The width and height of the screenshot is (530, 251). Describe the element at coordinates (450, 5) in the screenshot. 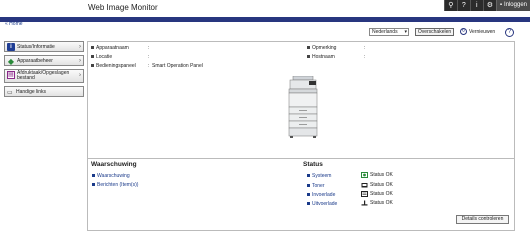

I see `search-icon: ⚲` at that location.